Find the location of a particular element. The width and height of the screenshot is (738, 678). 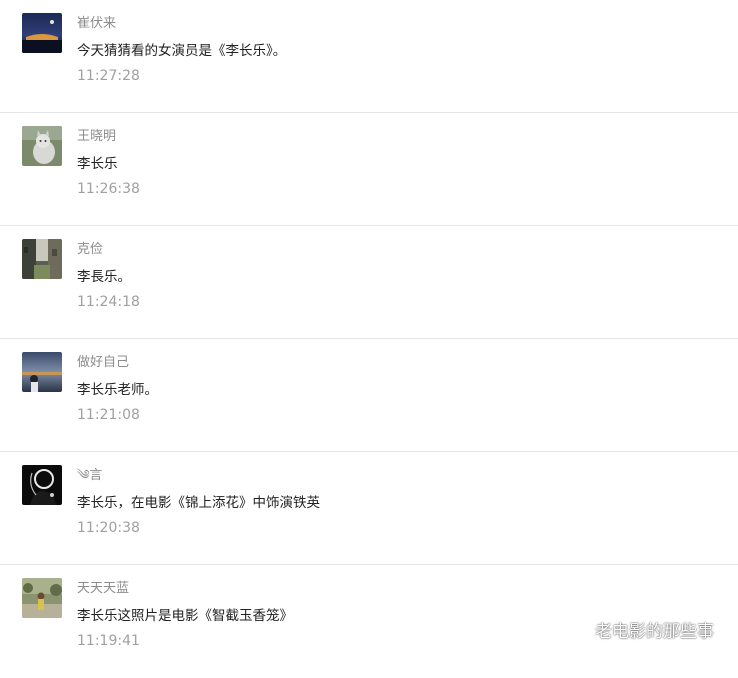

comment-content: 李长乐，在电影《锦上添花》中饰演铁英 is located at coordinates (198, 503).